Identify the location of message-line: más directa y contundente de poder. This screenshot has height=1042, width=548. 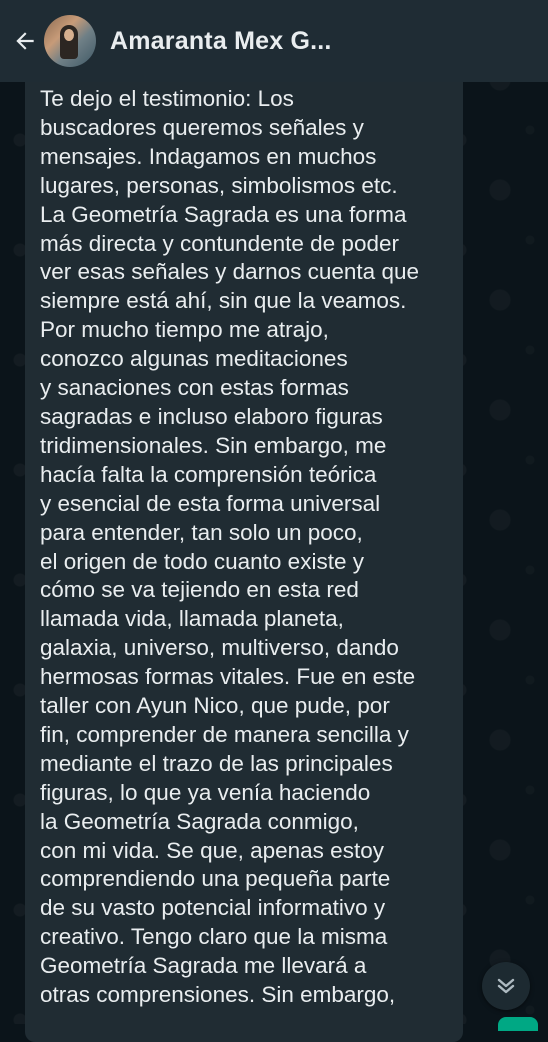
(219, 243).